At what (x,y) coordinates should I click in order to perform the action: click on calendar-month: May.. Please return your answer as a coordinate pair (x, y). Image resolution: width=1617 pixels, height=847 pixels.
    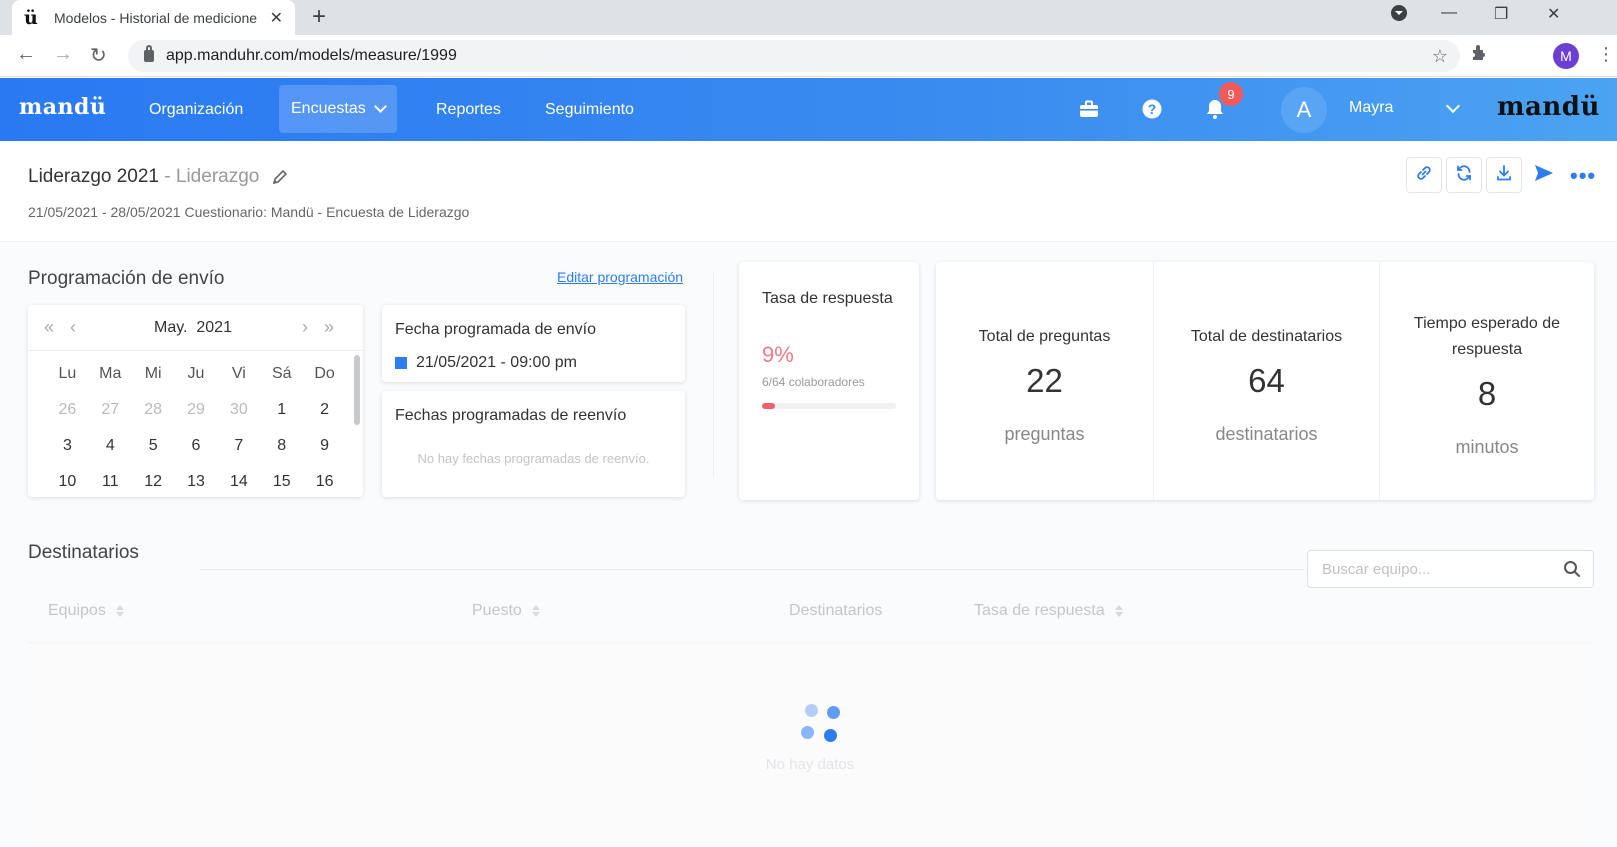
    Looking at the image, I should click on (171, 327).